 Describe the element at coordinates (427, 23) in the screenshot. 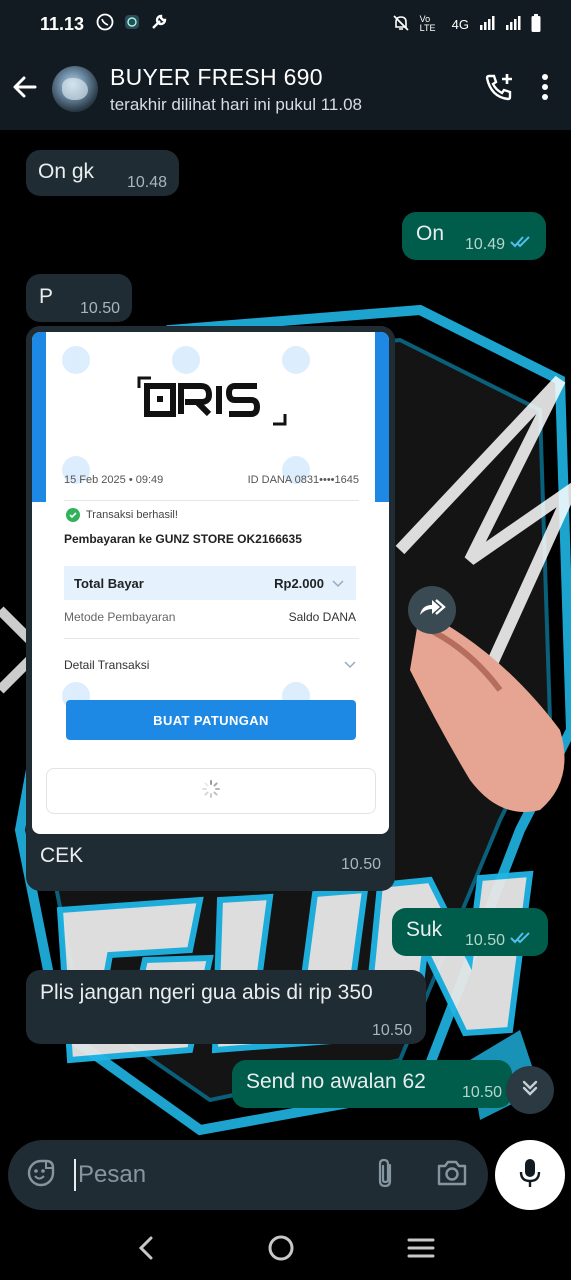

I see `volte-indicator: Vo LTE` at that location.